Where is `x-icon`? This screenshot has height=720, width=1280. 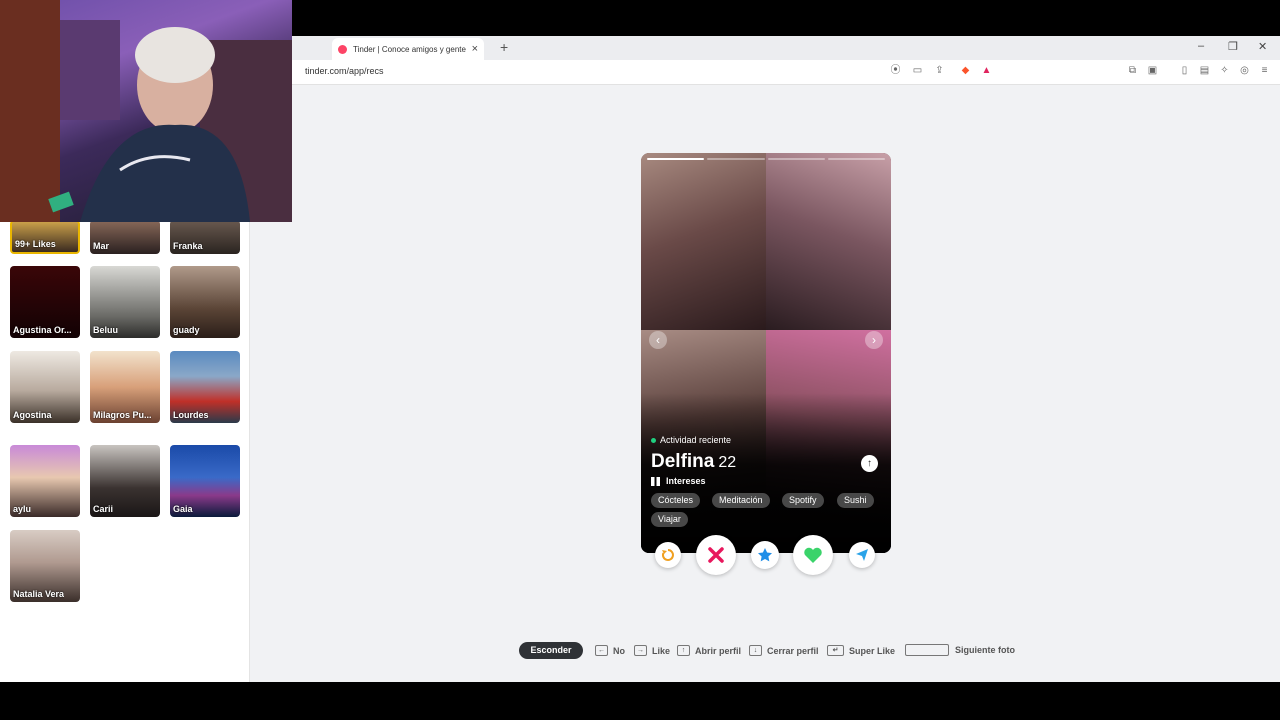
x-icon is located at coordinates (716, 555).